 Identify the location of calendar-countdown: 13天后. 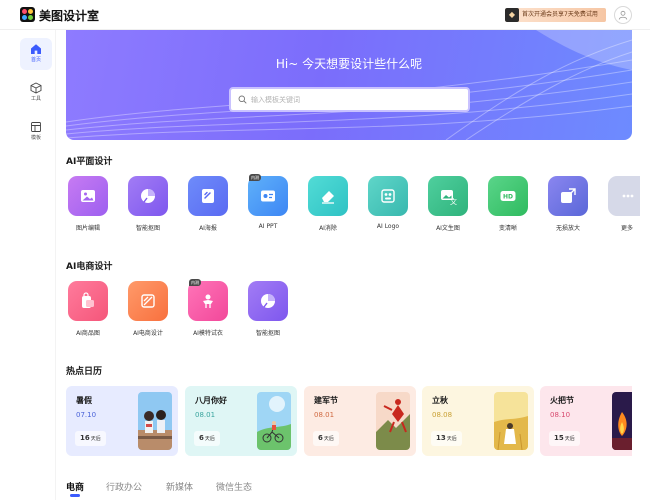
(446, 438).